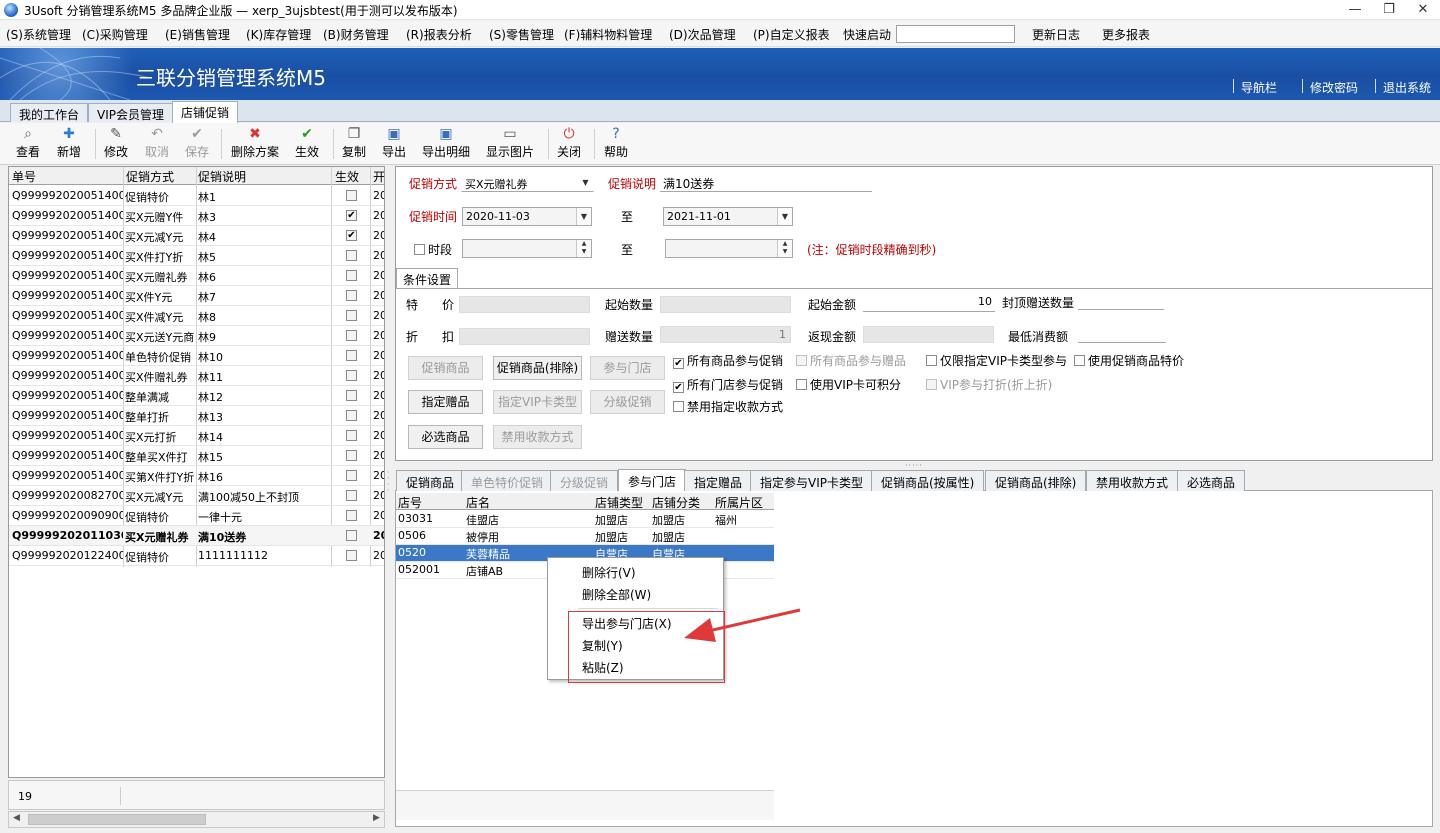 This screenshot has width=1440, height=833. What do you see at coordinates (307, 143) in the screenshot?
I see `activate-button: ✔ 生效` at bounding box center [307, 143].